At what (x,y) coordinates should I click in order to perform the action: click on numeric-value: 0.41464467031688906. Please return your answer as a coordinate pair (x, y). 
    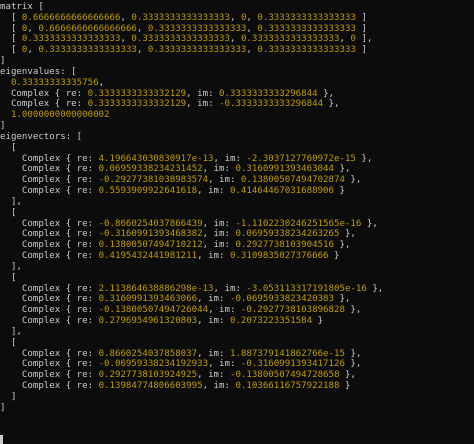
    Looking at the image, I should click on (282, 191).